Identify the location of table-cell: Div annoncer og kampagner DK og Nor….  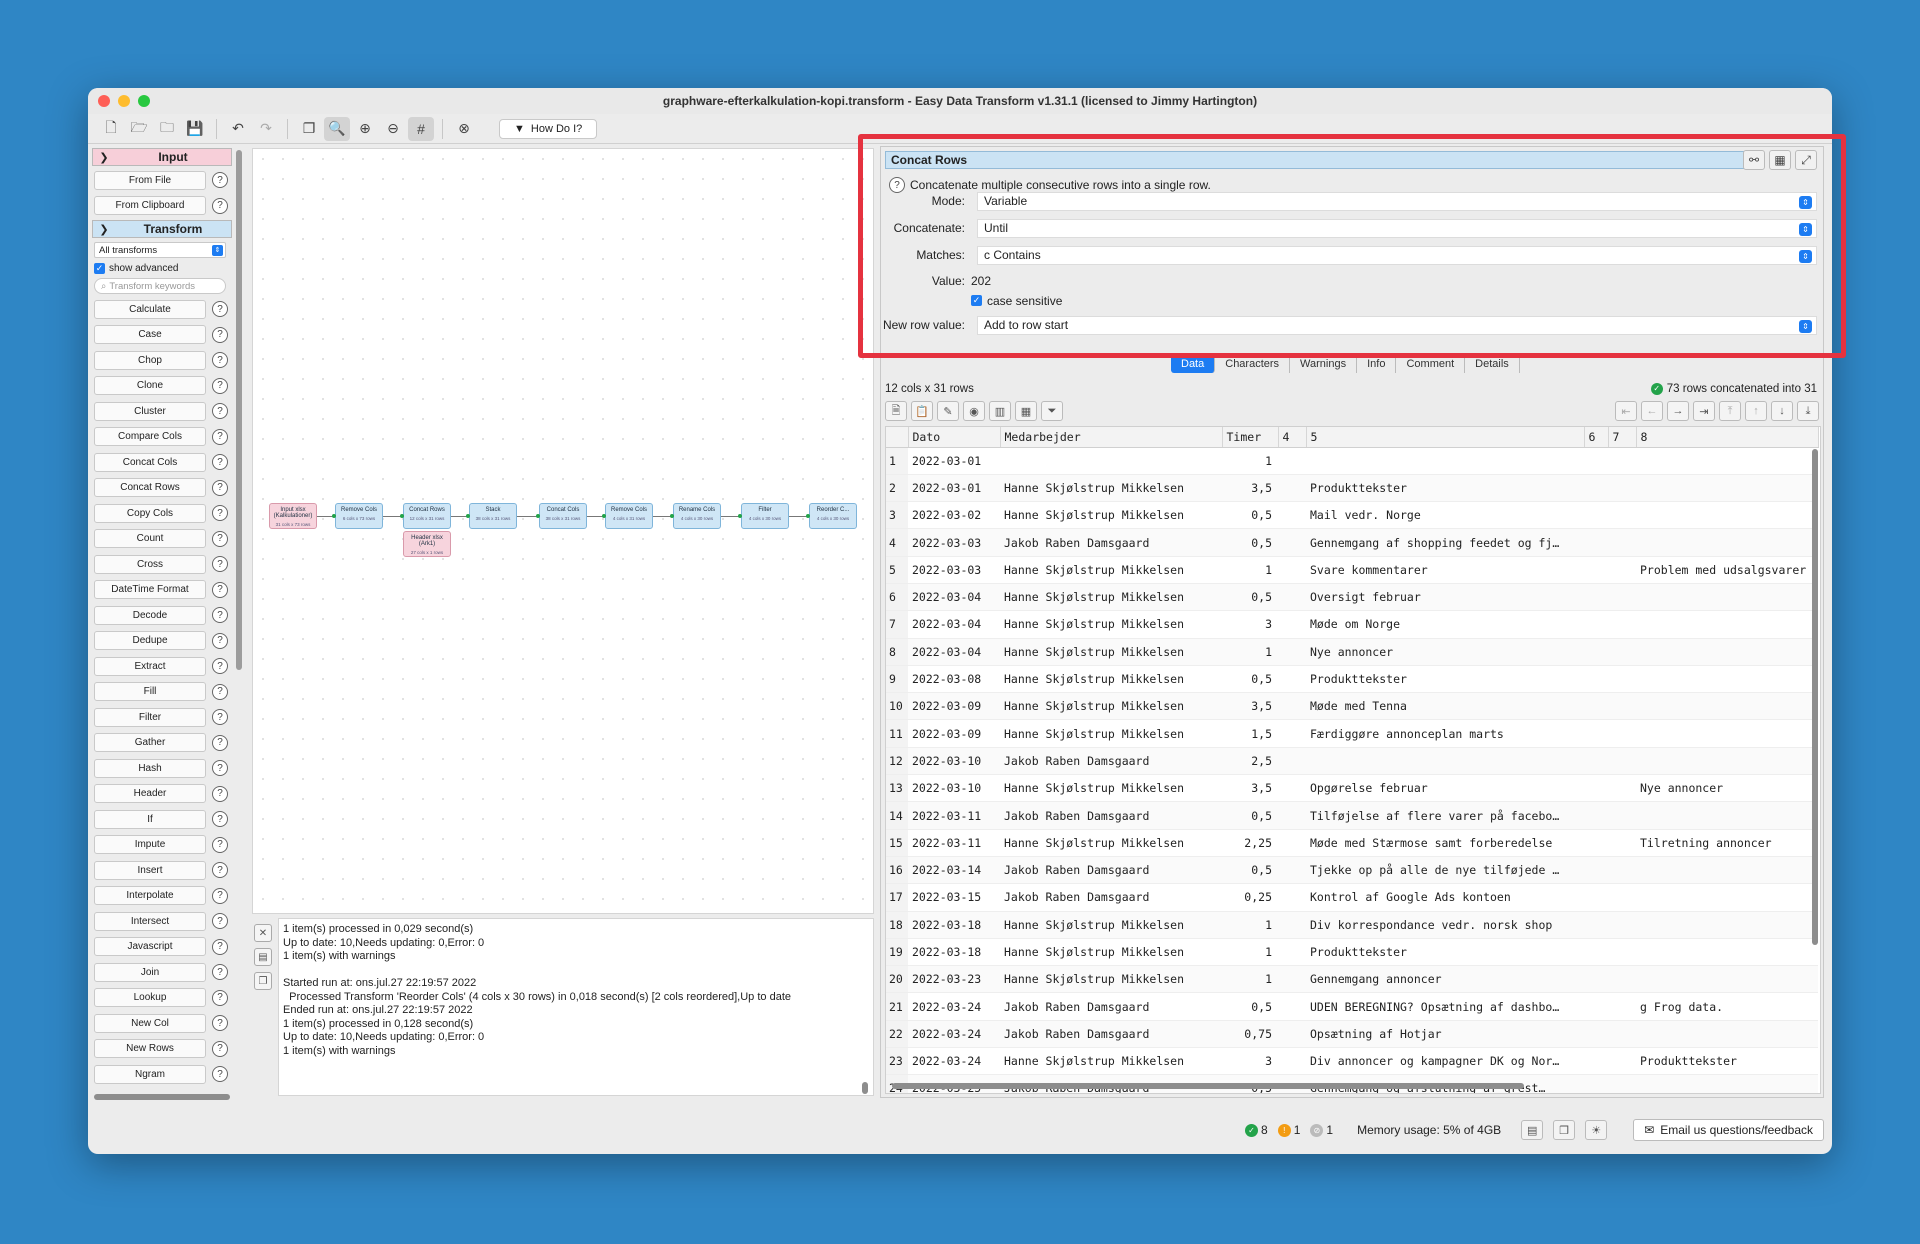
(1445, 1061).